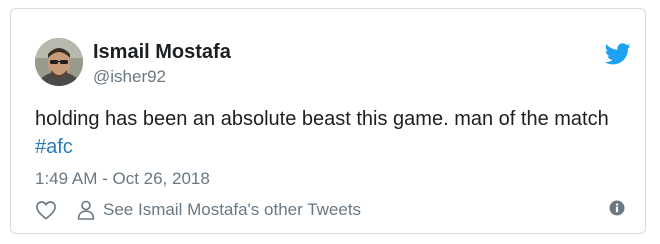  I want to click on author-display-name: Ismail Mostafa, so click(162, 52).